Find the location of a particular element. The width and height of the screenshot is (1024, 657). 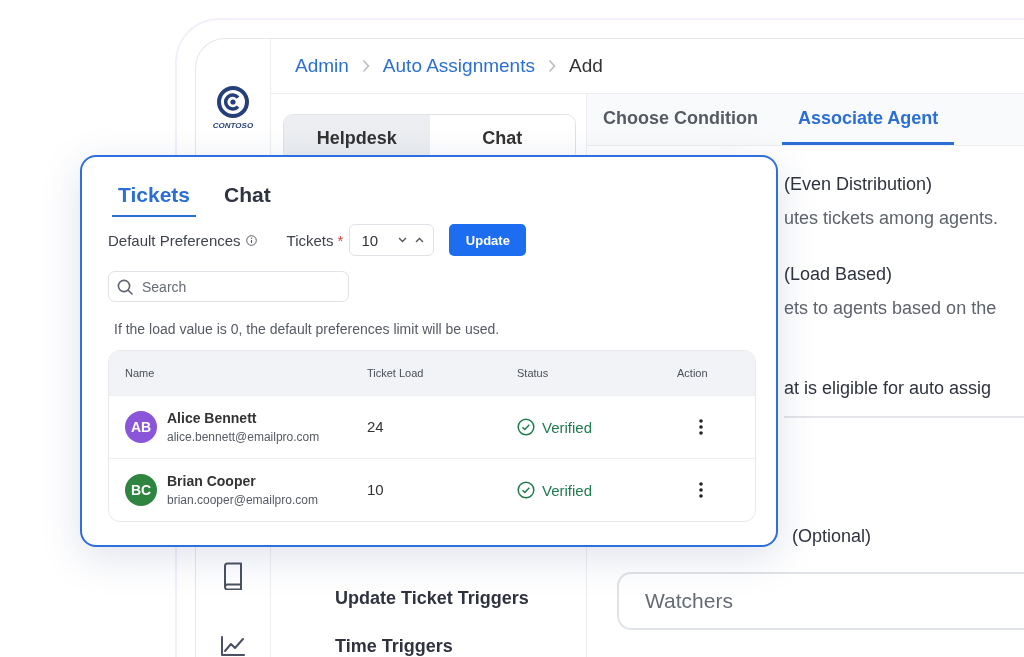

tickets-label: Tickets is located at coordinates (310, 240).